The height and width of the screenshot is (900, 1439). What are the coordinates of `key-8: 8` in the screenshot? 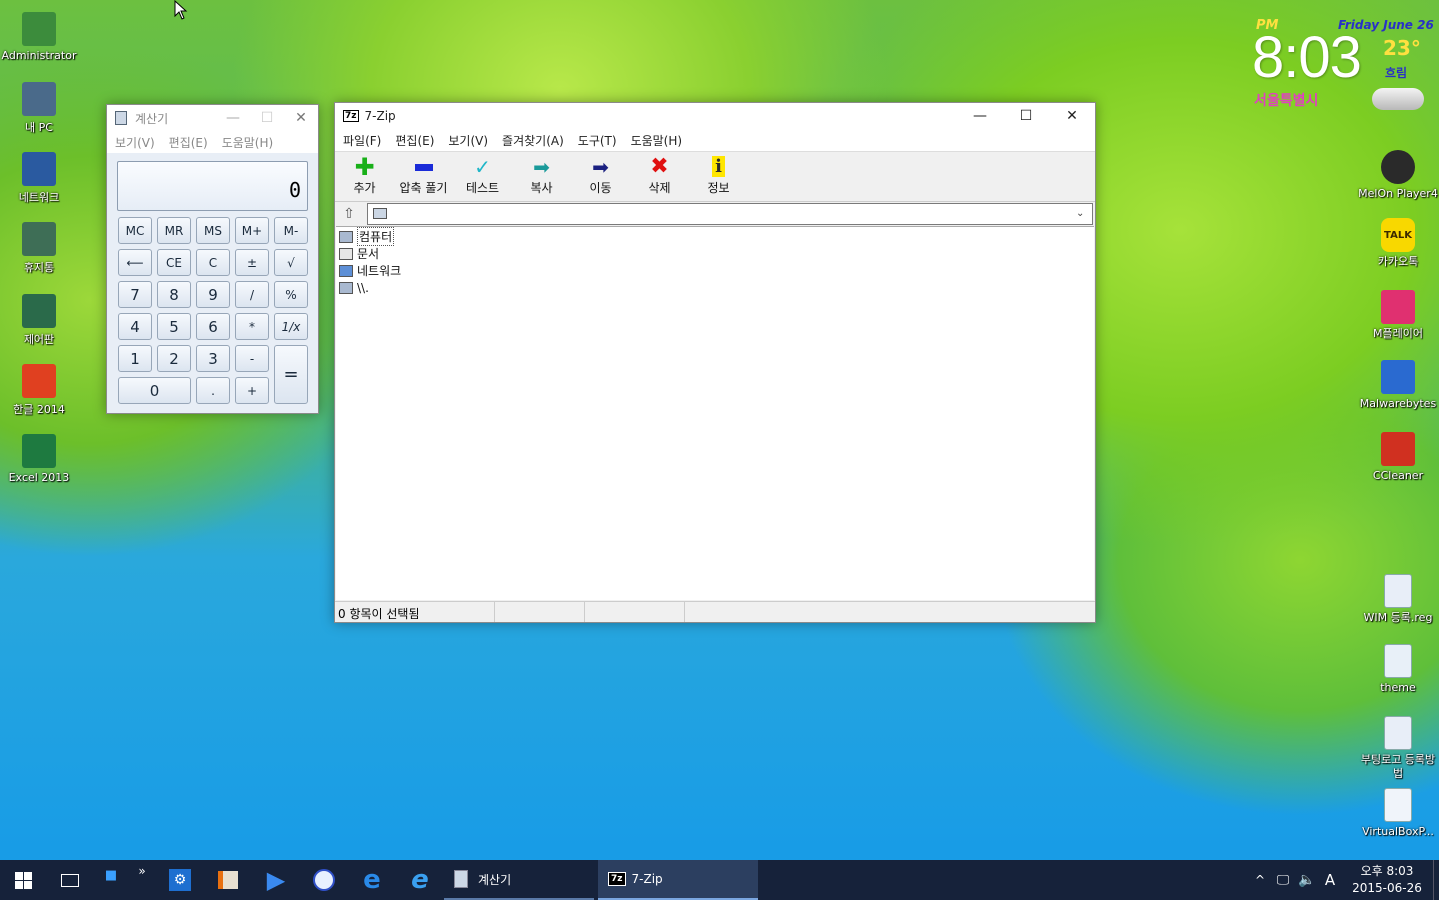 It's located at (174, 294).